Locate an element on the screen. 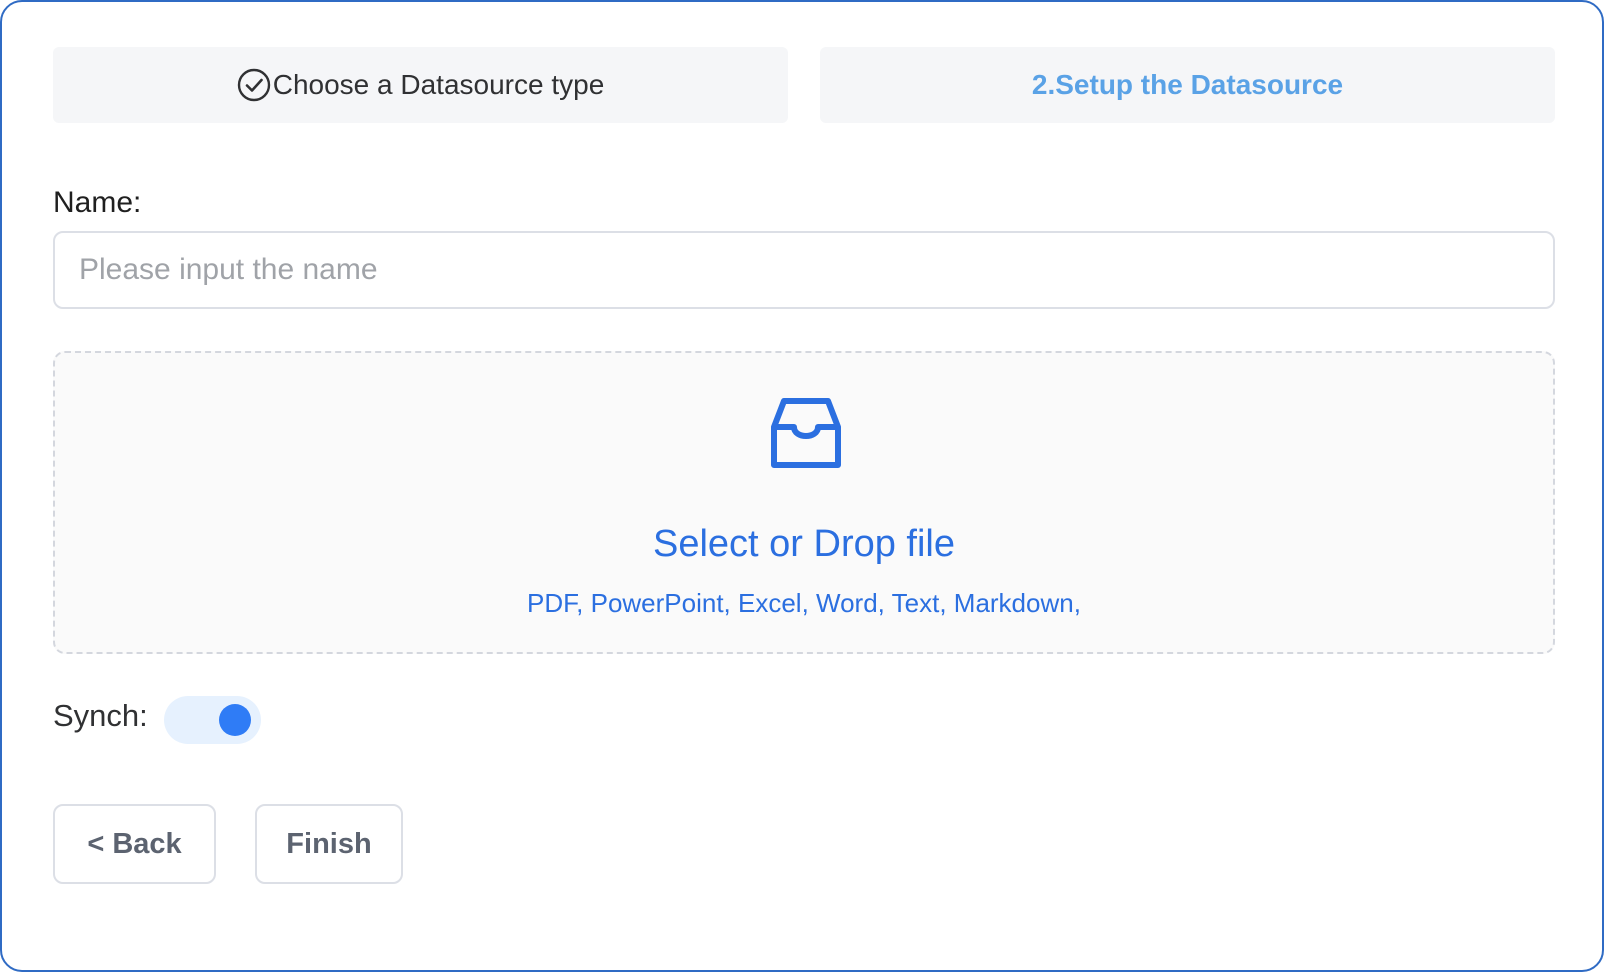 The width and height of the screenshot is (1604, 972). step-label: Choose a Datasource type is located at coordinates (438, 84).